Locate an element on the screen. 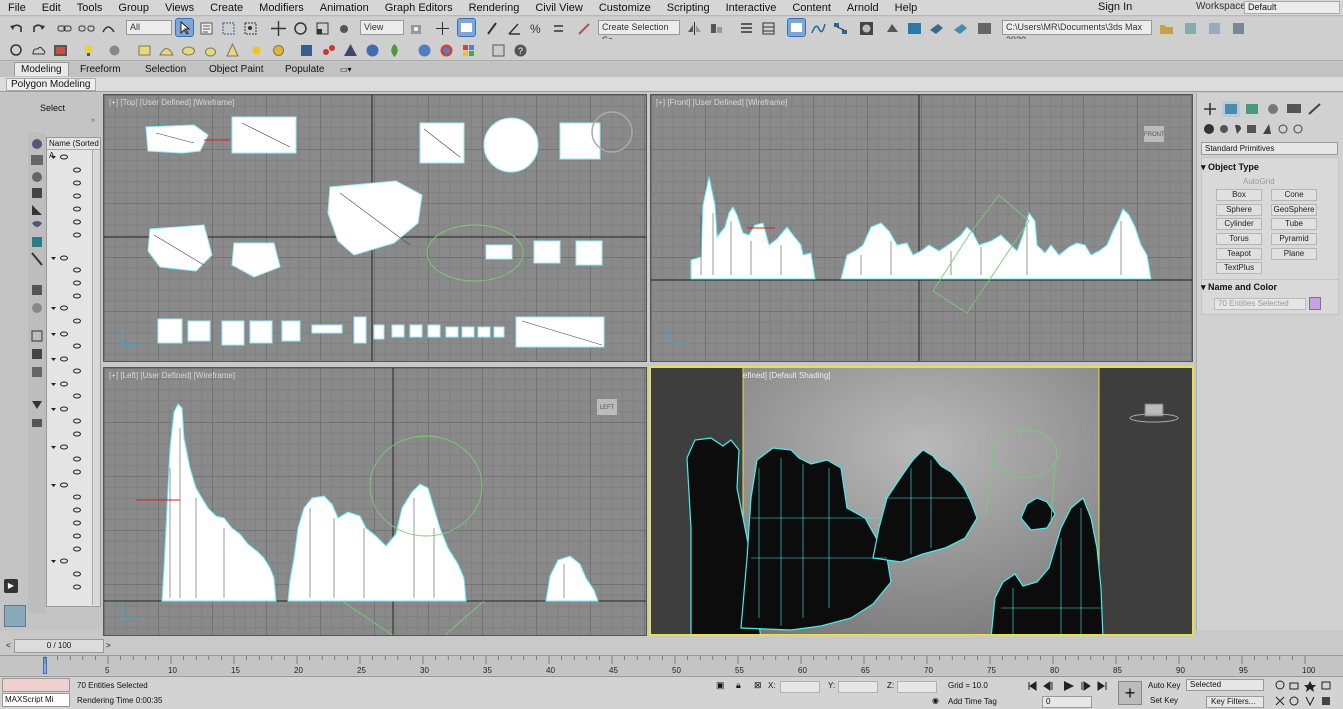  sphere-button: Sphere is located at coordinates (1239, 210).